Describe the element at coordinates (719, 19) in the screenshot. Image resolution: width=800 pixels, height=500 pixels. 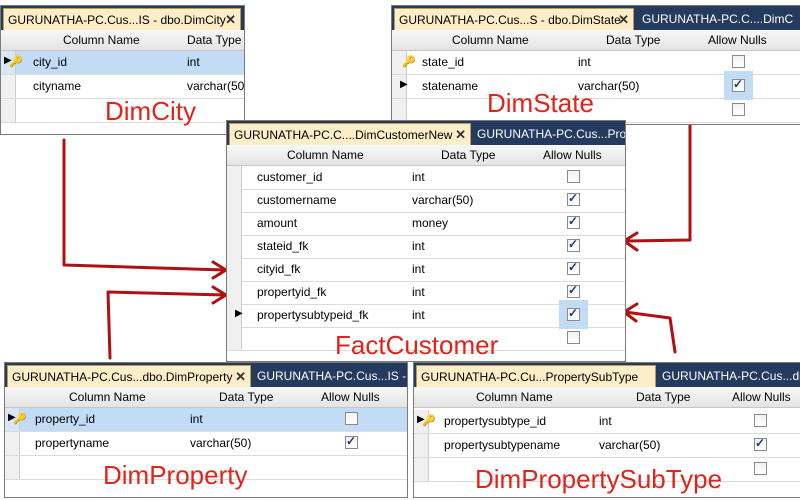
I see `tab-other: GURUNATHA-PC.C....DimC` at that location.